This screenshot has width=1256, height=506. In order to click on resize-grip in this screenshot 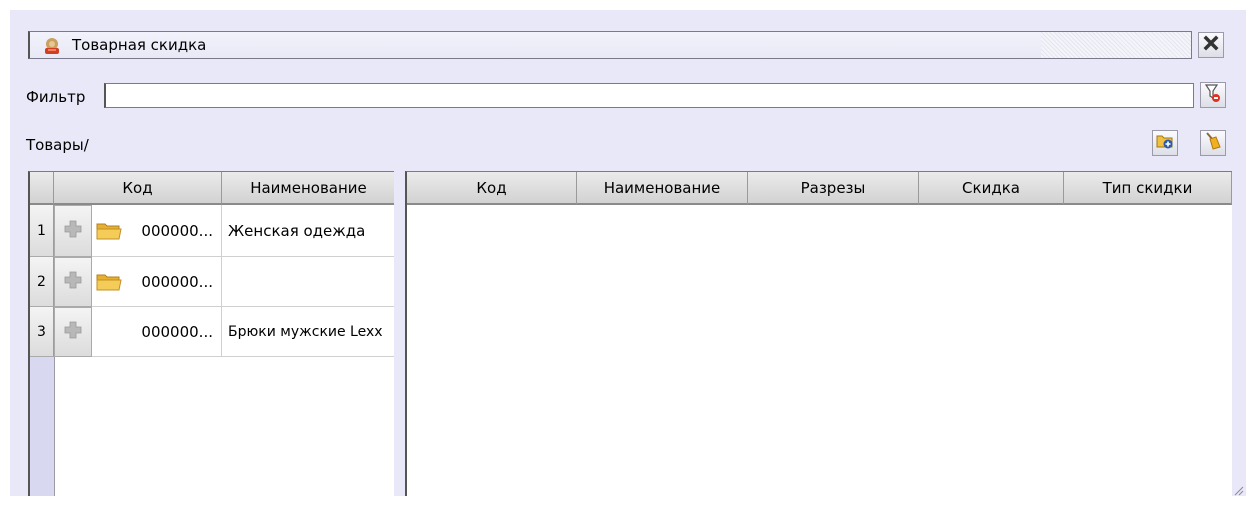, I will do `click(1238, 489)`.